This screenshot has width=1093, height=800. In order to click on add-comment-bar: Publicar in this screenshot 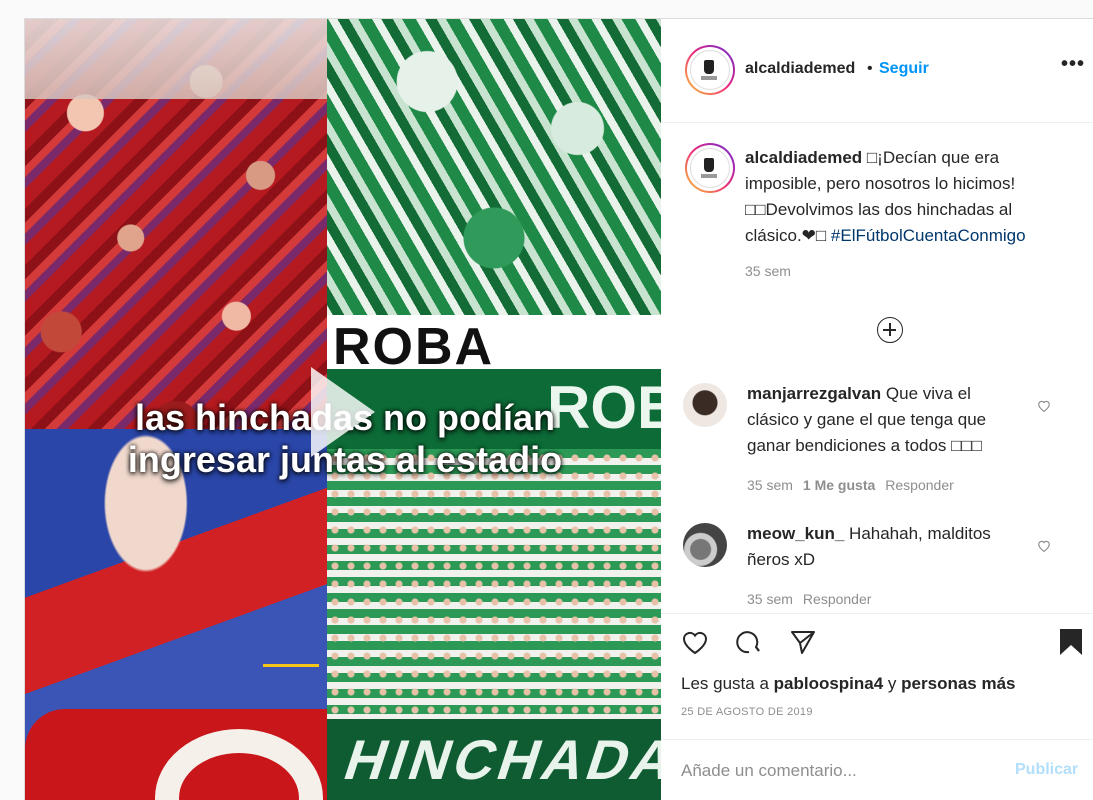, I will do `click(877, 769)`.